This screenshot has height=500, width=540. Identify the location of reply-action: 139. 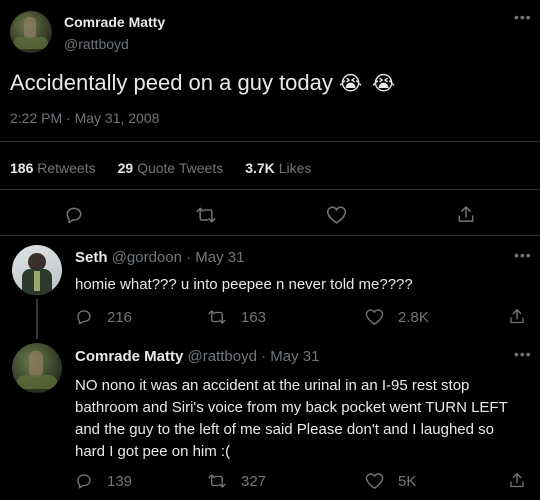
(103, 481).